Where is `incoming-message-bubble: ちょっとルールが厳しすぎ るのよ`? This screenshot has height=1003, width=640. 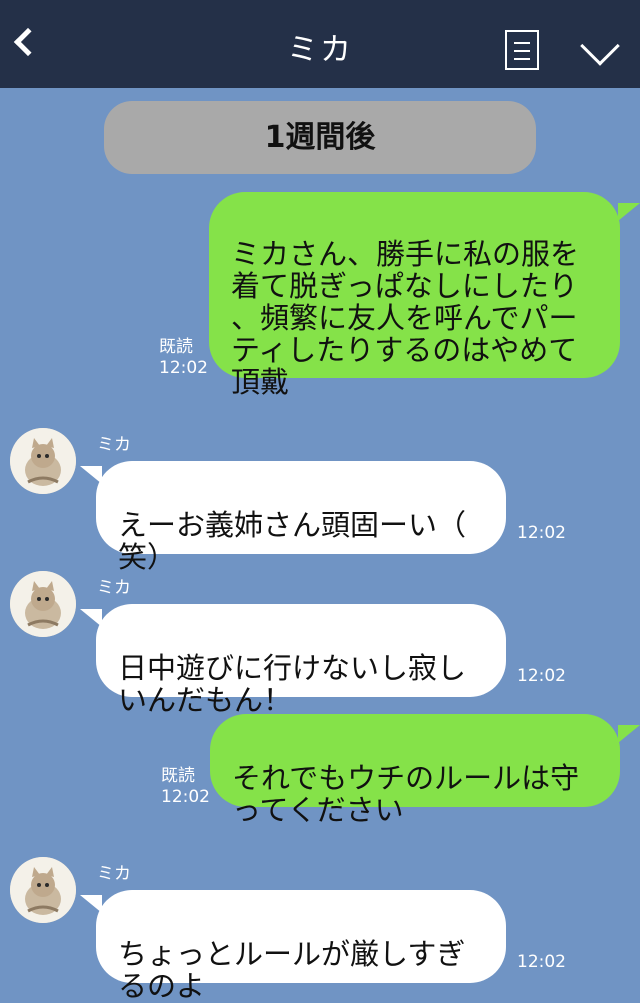
incoming-message-bubble: ちょっとルールが厳しすぎ るのよ is located at coordinates (301, 946).